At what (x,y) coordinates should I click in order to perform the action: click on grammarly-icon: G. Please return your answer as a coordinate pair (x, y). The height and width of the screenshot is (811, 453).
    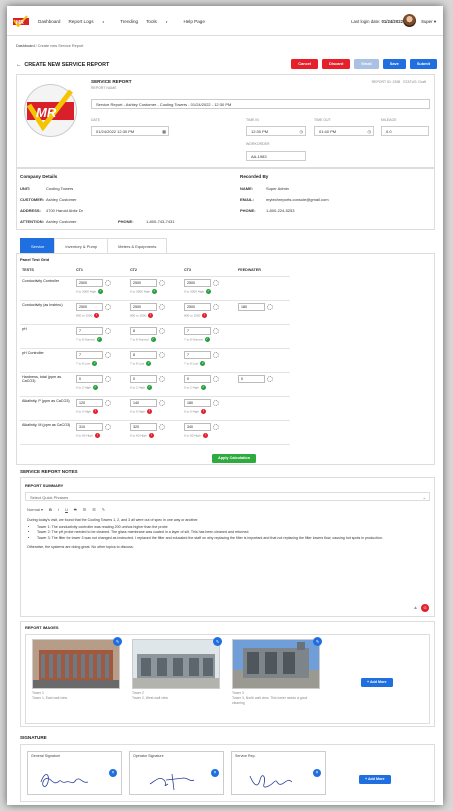
    Looking at the image, I should click on (425, 608).